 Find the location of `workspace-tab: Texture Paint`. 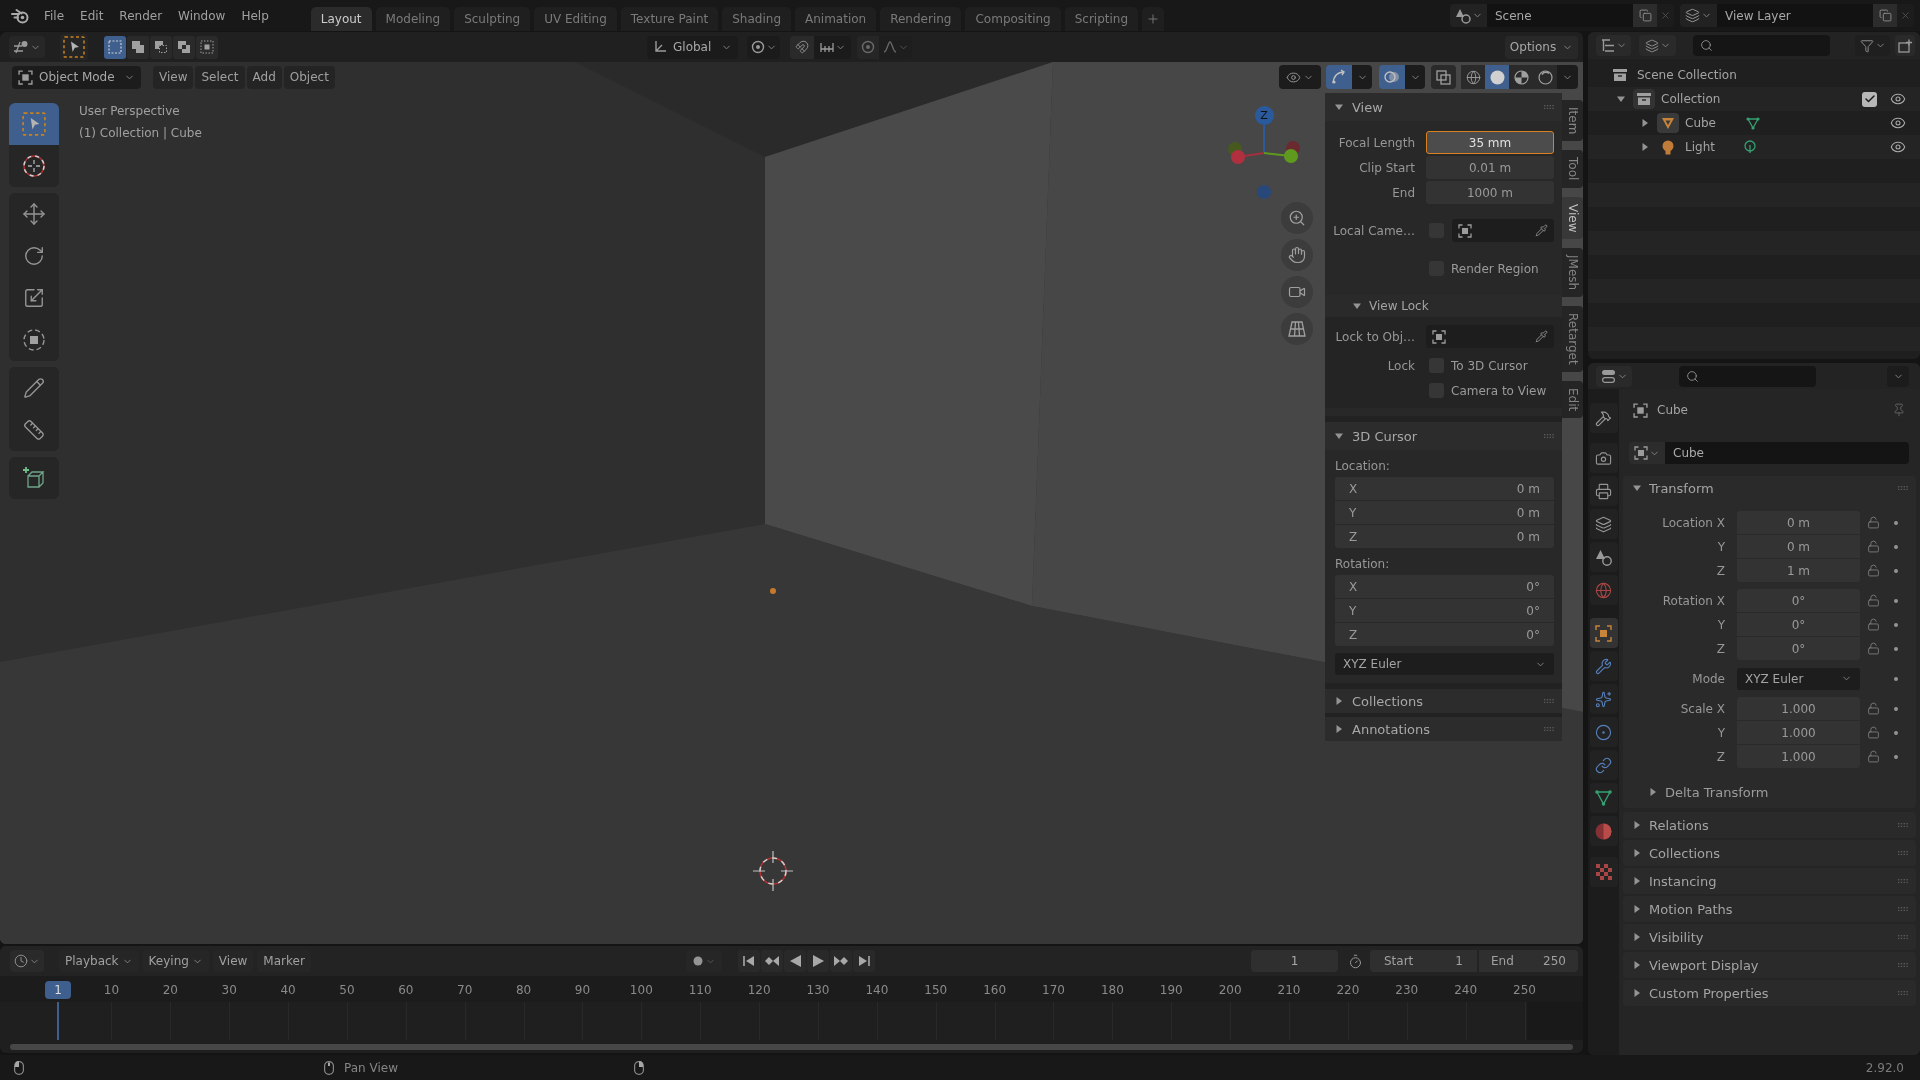

workspace-tab: Texture Paint is located at coordinates (669, 19).